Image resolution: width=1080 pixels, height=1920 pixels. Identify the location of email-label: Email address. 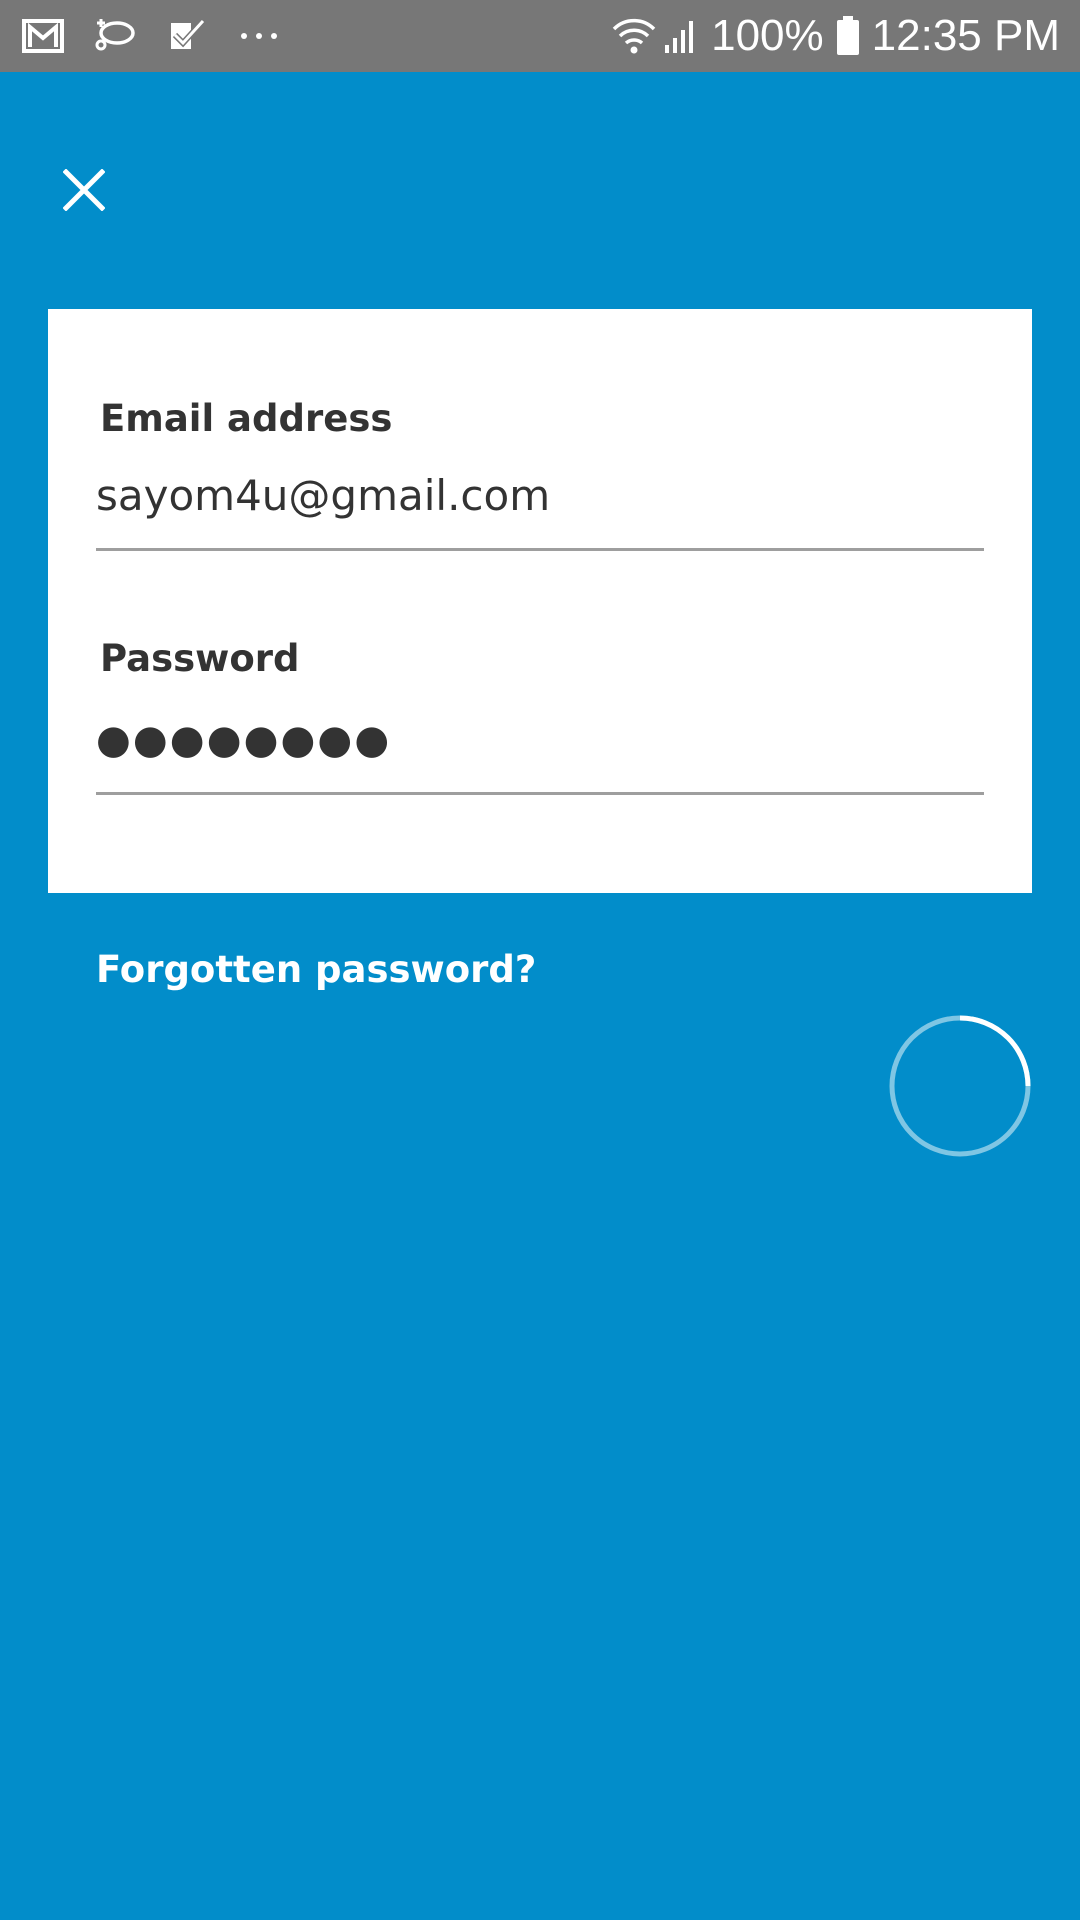
(246, 418).